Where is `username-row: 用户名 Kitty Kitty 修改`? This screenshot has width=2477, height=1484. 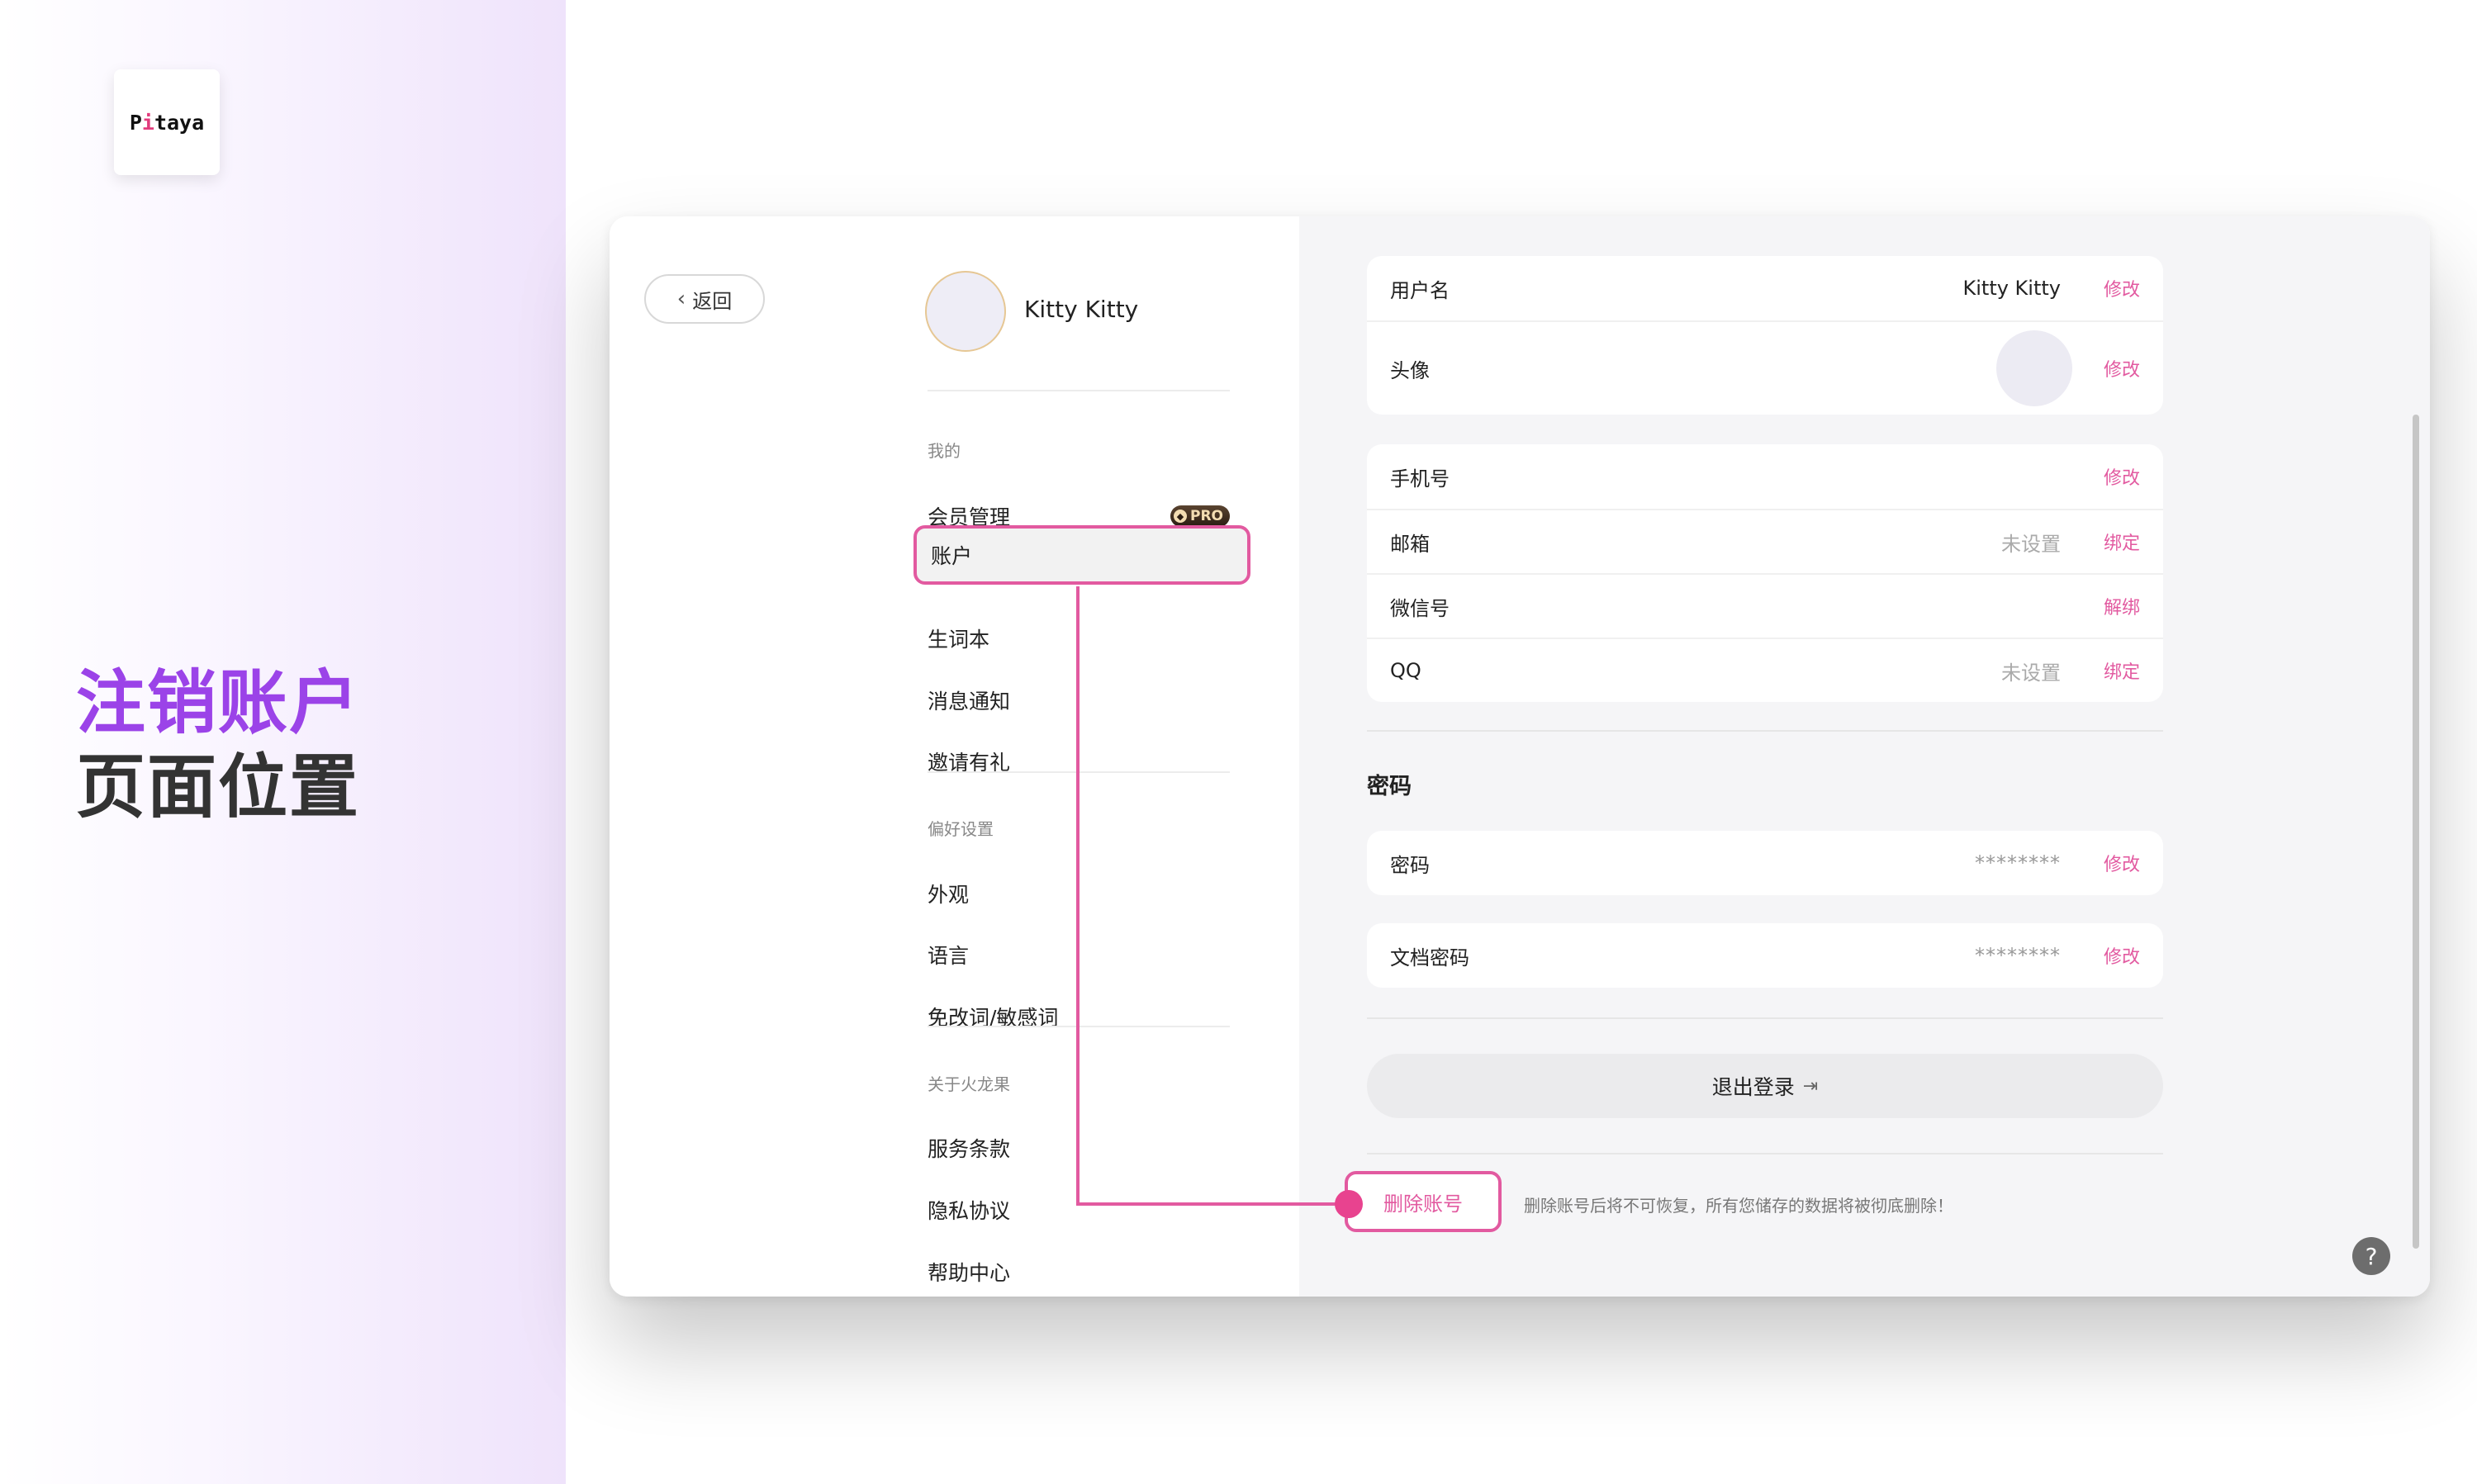 username-row: 用户名 Kitty Kitty 修改 is located at coordinates (1765, 288).